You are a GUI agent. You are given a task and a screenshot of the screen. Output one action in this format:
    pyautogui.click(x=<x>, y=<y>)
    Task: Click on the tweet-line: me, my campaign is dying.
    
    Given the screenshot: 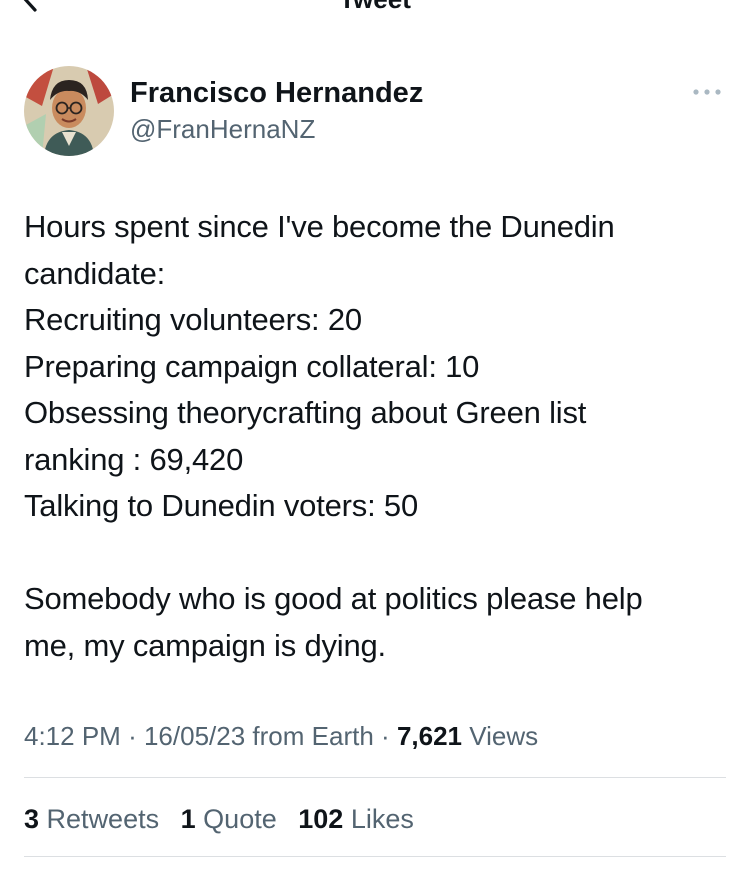 What is the action you would take?
    pyautogui.click(x=205, y=645)
    